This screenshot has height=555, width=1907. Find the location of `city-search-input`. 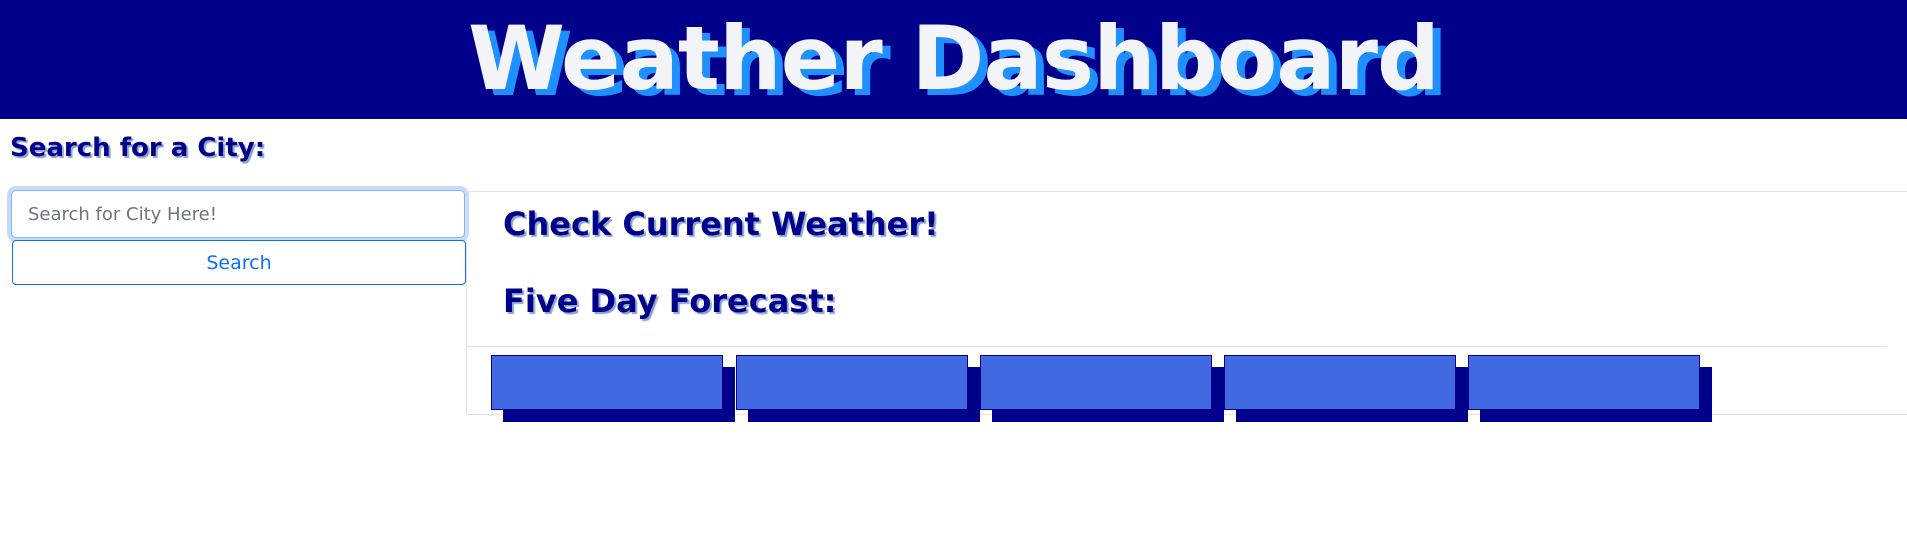

city-search-input is located at coordinates (238, 214).